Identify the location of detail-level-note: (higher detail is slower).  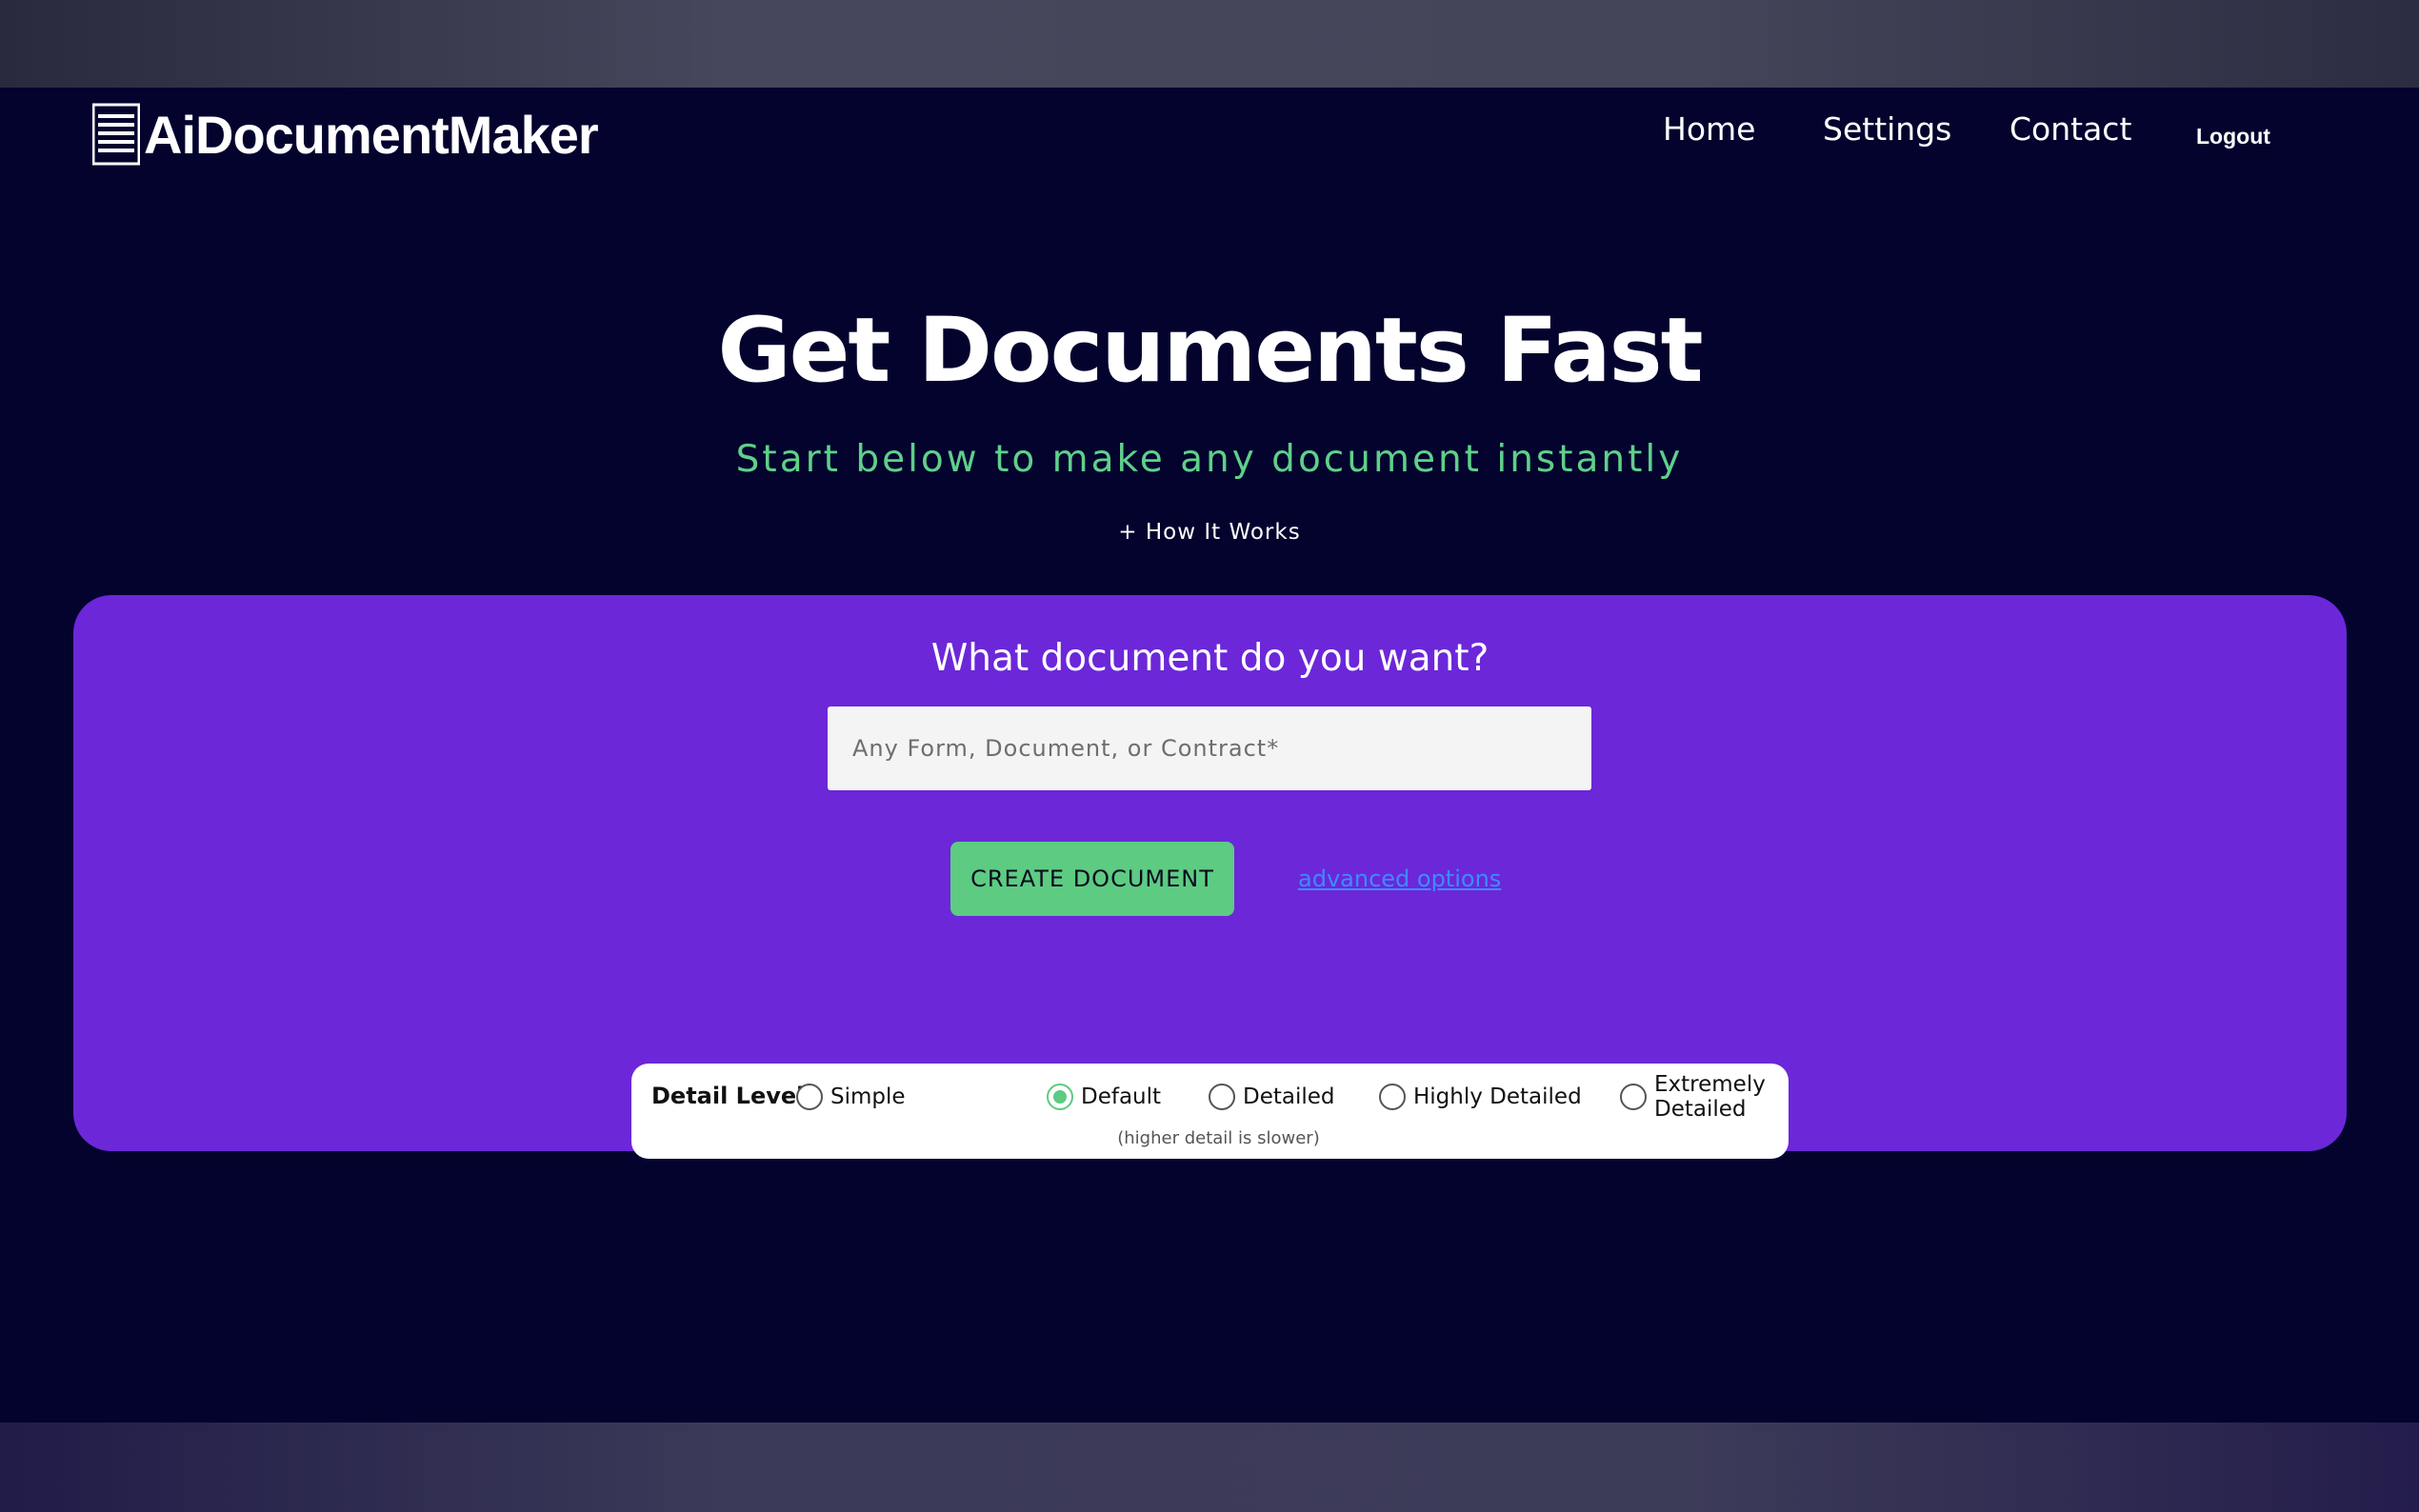
(1218, 1138).